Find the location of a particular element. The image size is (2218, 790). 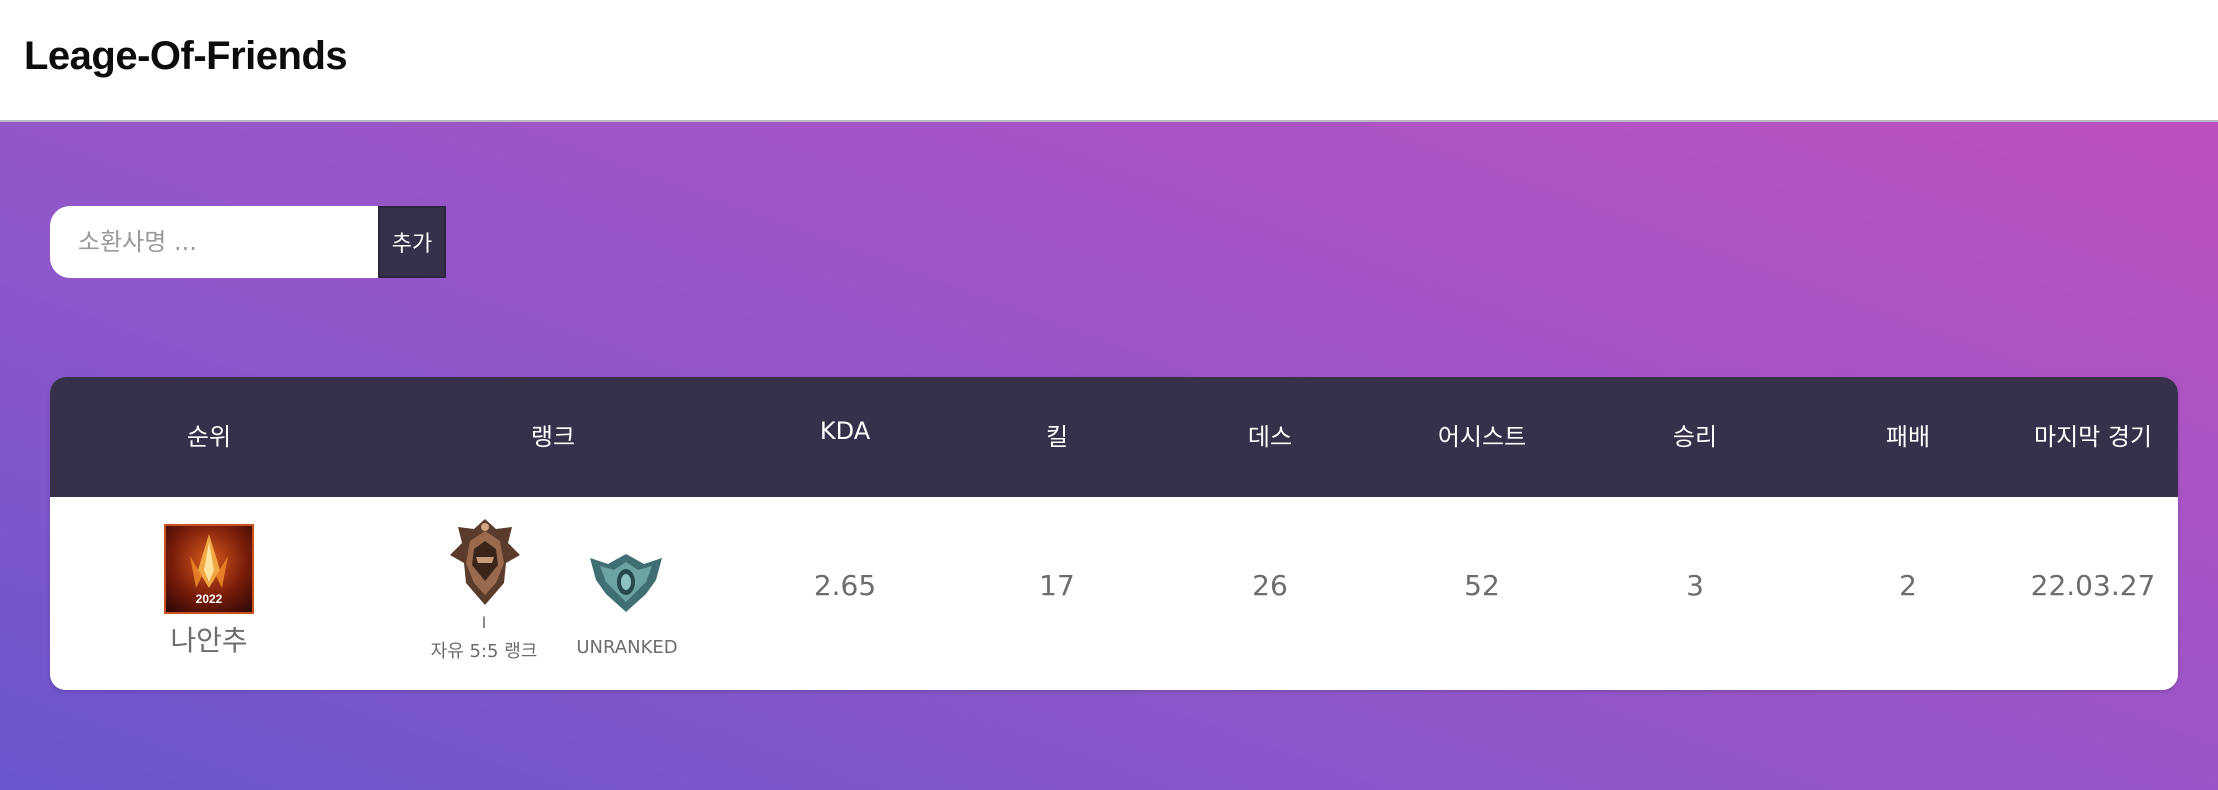

header-losses: 패배 is located at coordinates (1908, 437).